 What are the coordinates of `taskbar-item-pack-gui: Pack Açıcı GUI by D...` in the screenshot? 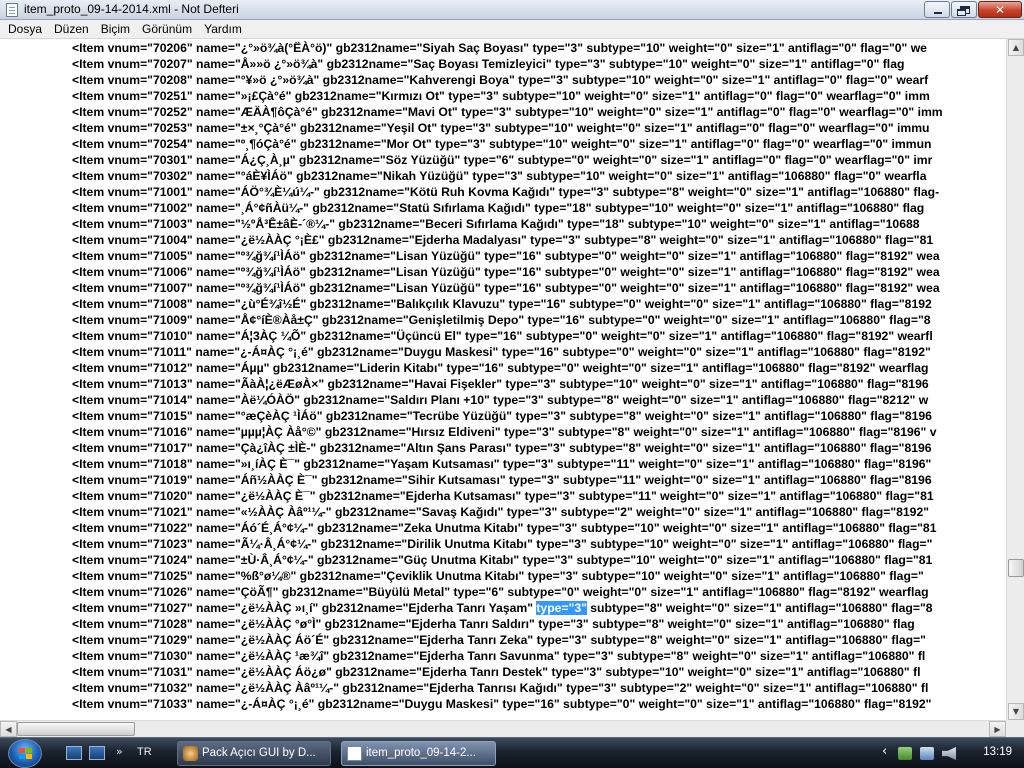 It's located at (254, 753).